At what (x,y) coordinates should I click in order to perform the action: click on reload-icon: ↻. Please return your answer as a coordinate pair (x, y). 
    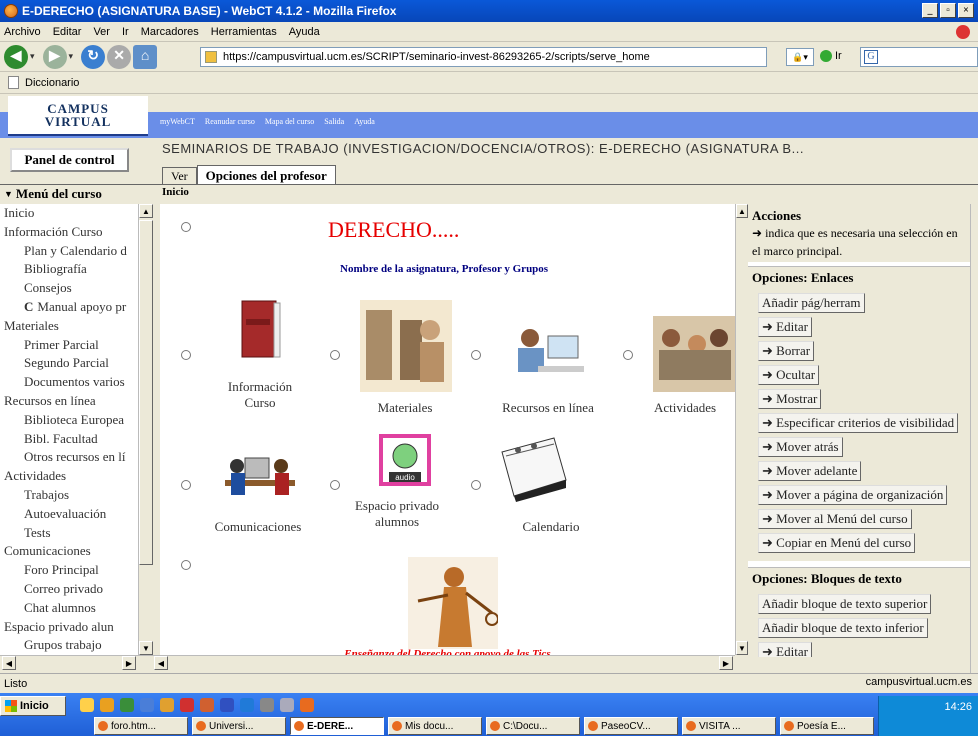
    Looking at the image, I should click on (93, 56).